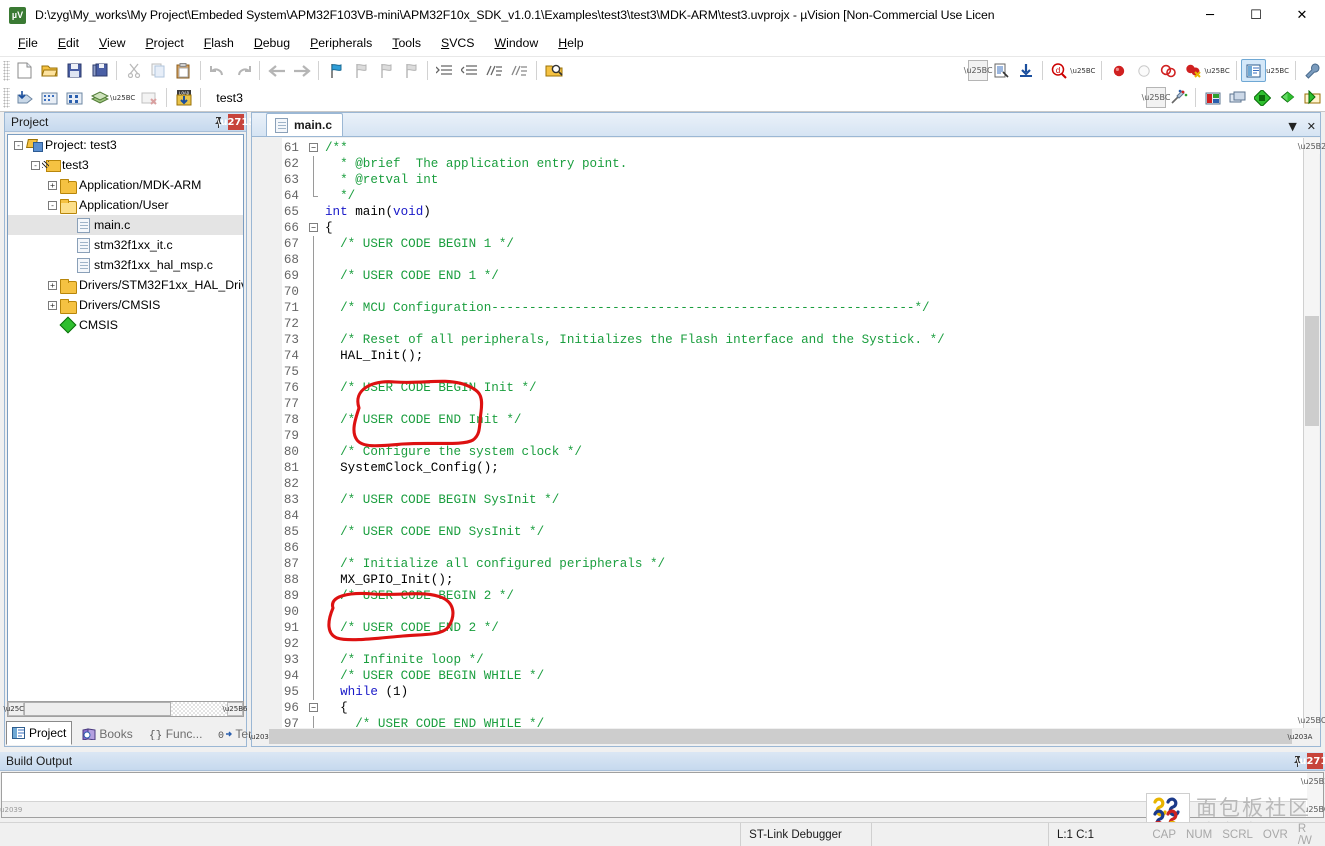 This screenshot has width=1325, height=846. What do you see at coordinates (786, 532) in the screenshot?
I see `code-line: 85 /* USER CODE END SysInit */` at bounding box center [786, 532].